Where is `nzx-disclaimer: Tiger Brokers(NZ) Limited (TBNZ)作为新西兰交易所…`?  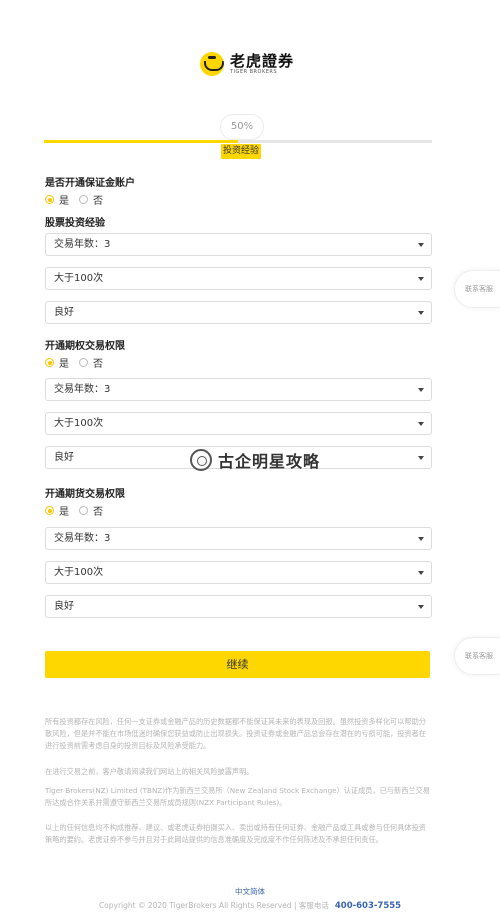 nzx-disclaimer: Tiger Brokers(NZ) Limited (TBNZ)作为新西兰交易所… is located at coordinates (237, 796).